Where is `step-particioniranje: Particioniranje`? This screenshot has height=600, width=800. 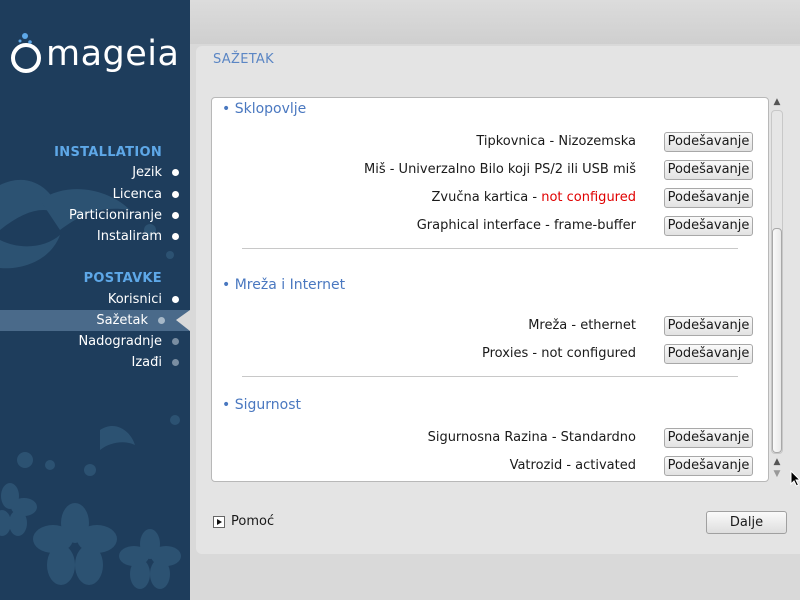 step-particioniranje: Particioniranje is located at coordinates (124, 215).